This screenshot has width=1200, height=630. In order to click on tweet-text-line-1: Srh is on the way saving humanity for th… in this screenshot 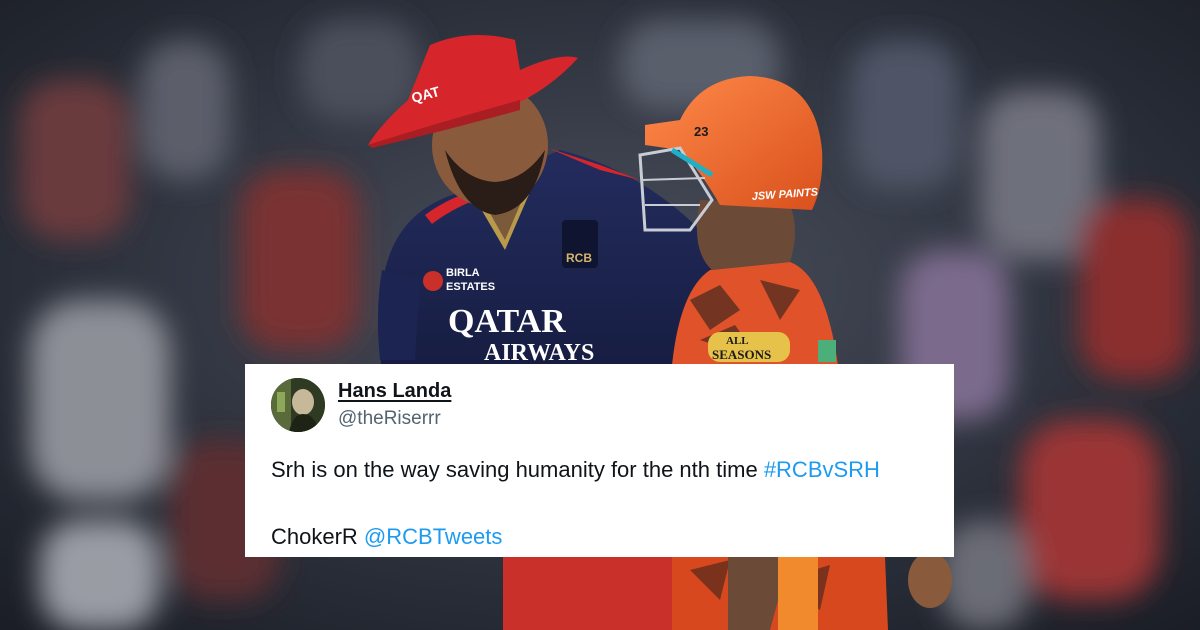, I will do `click(575, 470)`.